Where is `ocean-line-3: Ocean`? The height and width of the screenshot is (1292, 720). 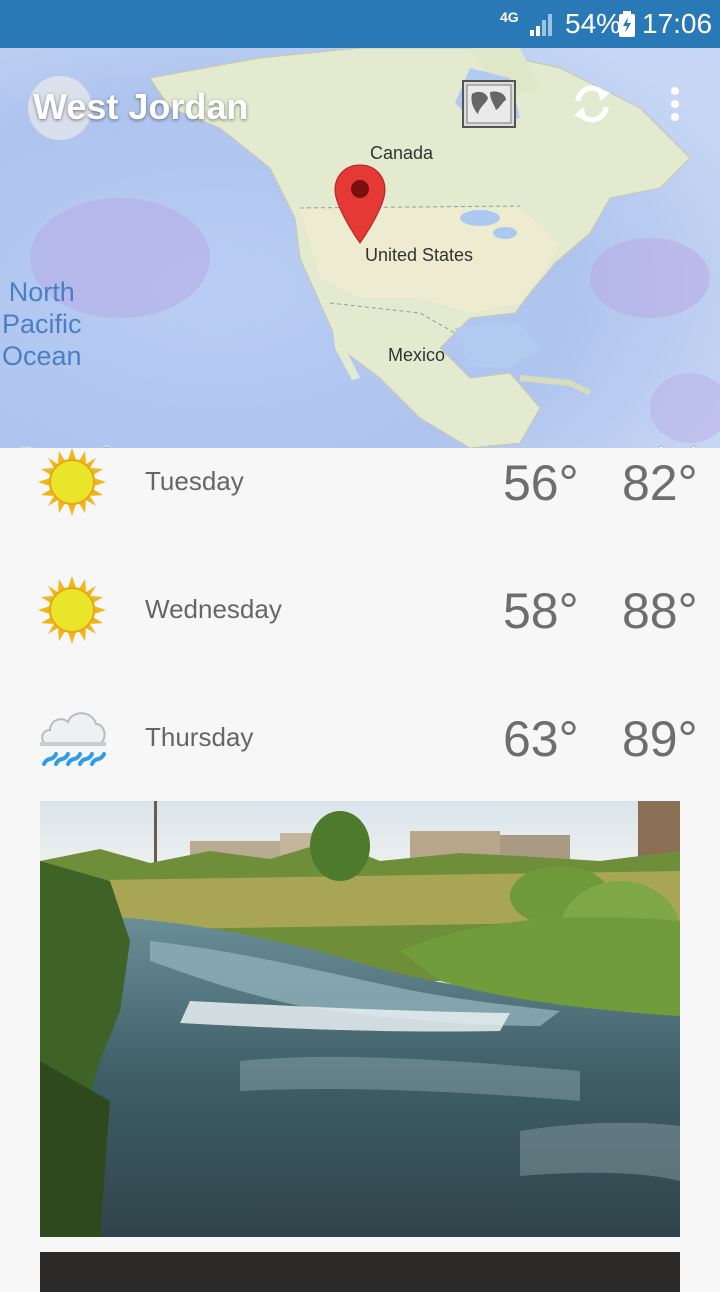 ocean-line-3: Ocean is located at coordinates (42, 356).